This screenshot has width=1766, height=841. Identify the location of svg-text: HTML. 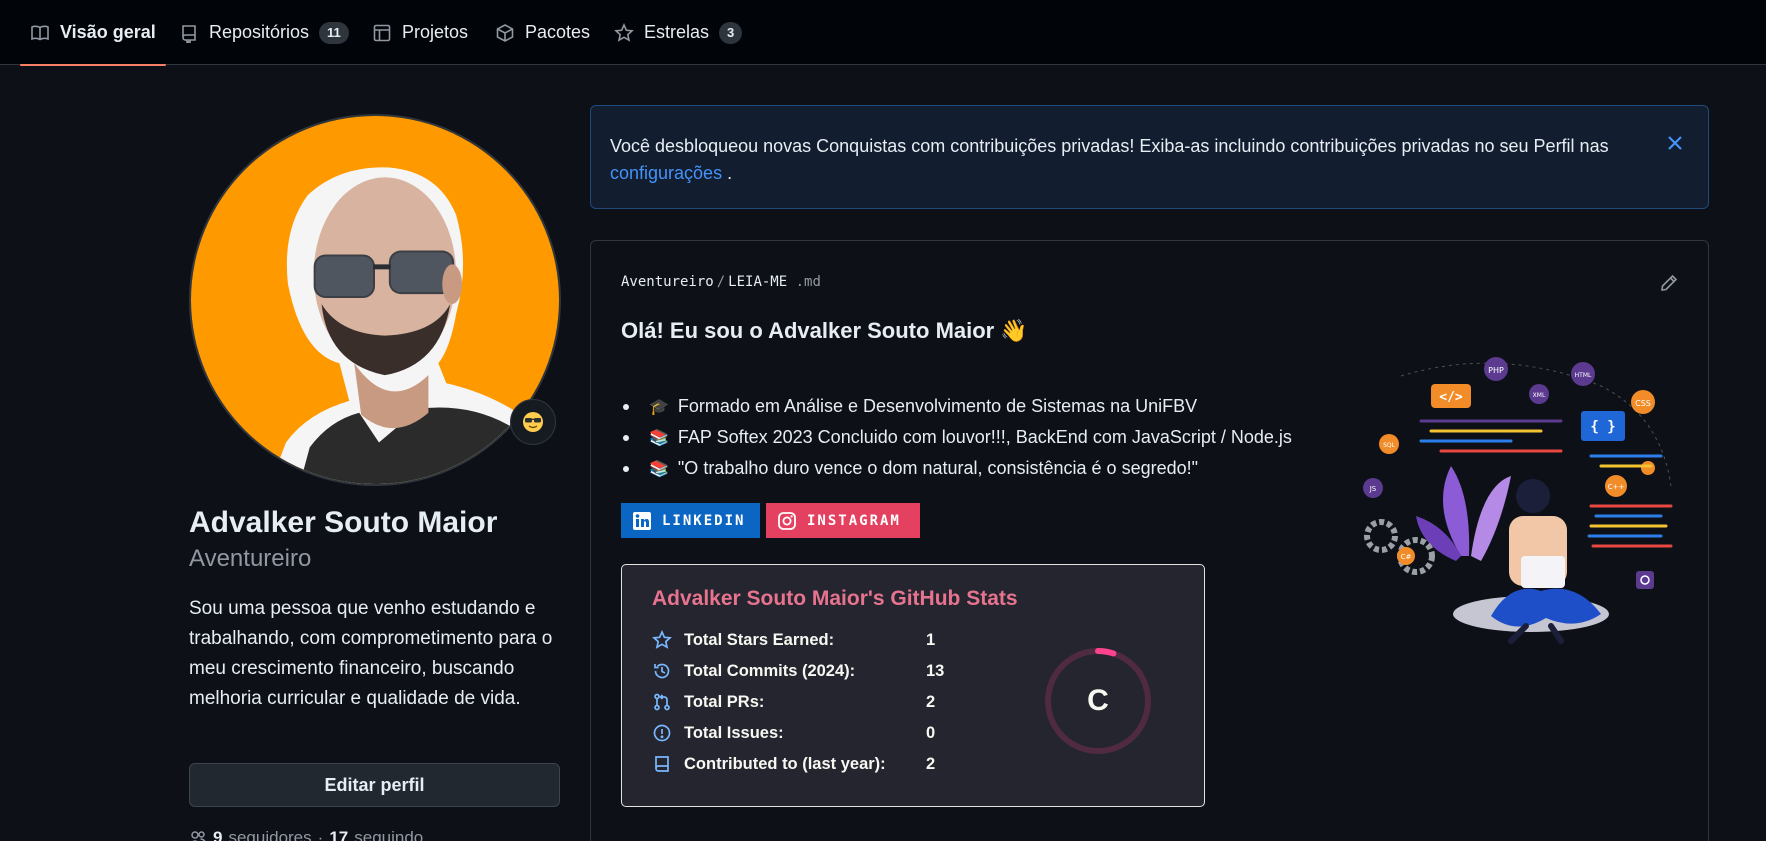
(1583, 375).